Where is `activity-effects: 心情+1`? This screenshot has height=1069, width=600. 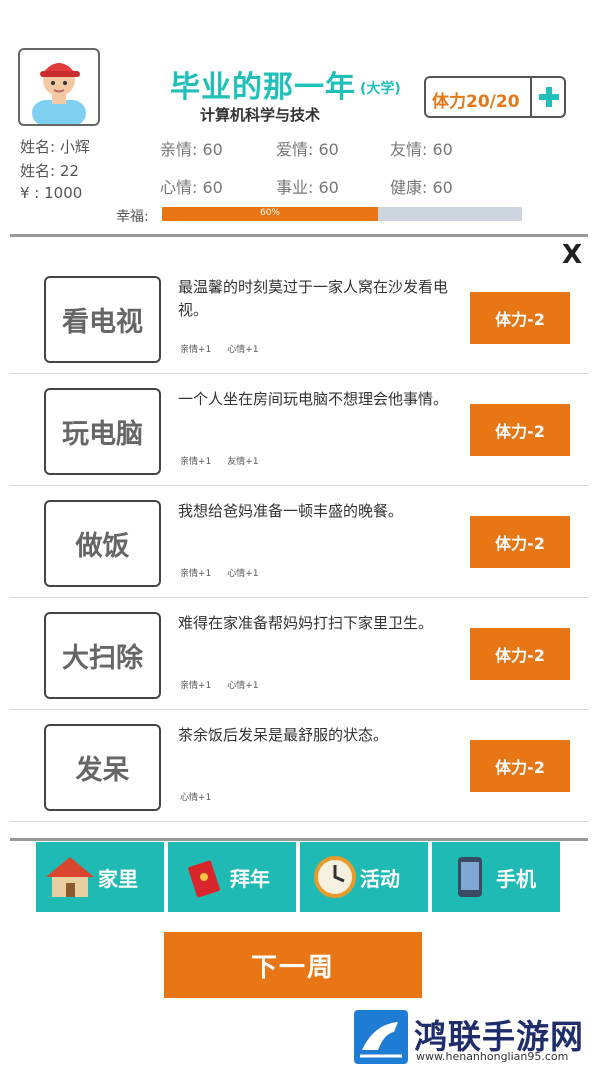 activity-effects: 心情+1 is located at coordinates (211, 796).